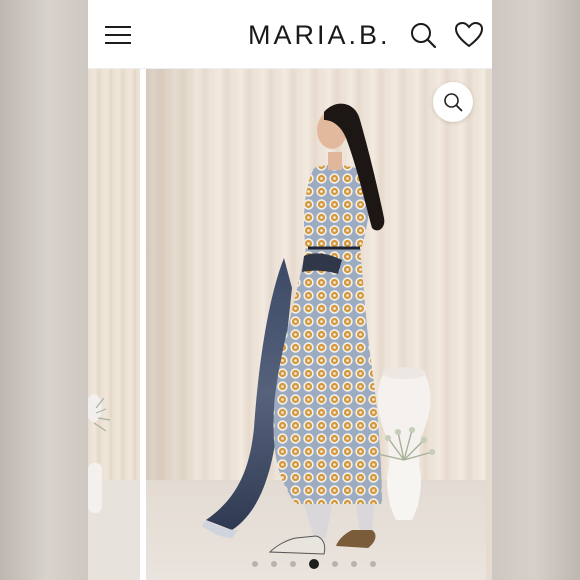  Describe the element at coordinates (423, 35) in the screenshot. I see `search-icon` at that location.